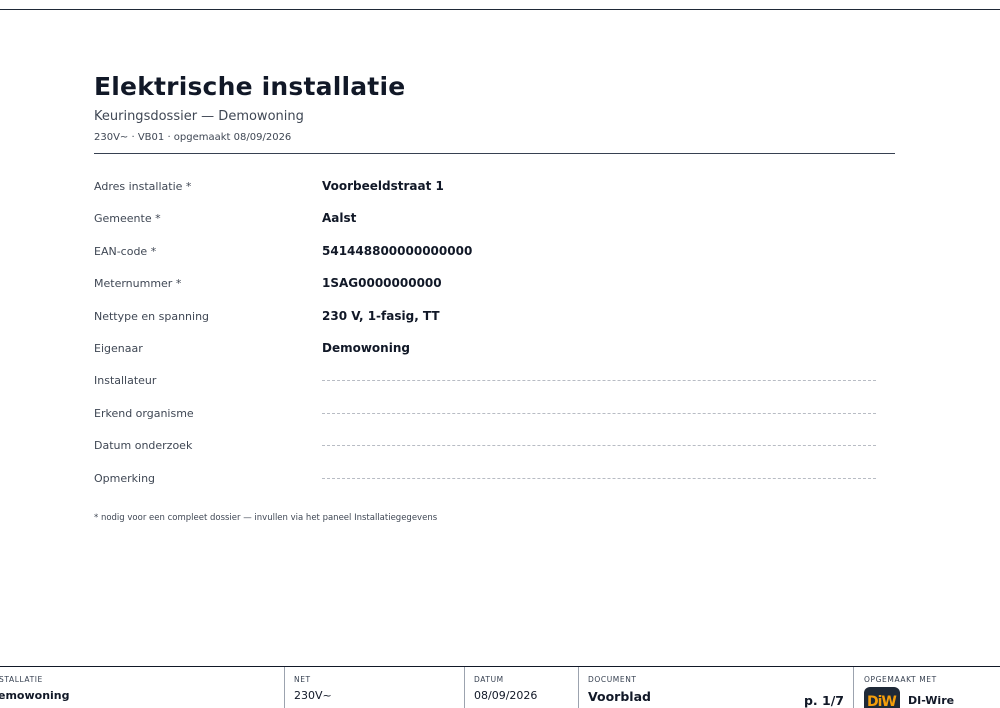 The image size is (1000, 708). What do you see at coordinates (494, 153) in the screenshot?
I see `header-divider` at bounding box center [494, 153].